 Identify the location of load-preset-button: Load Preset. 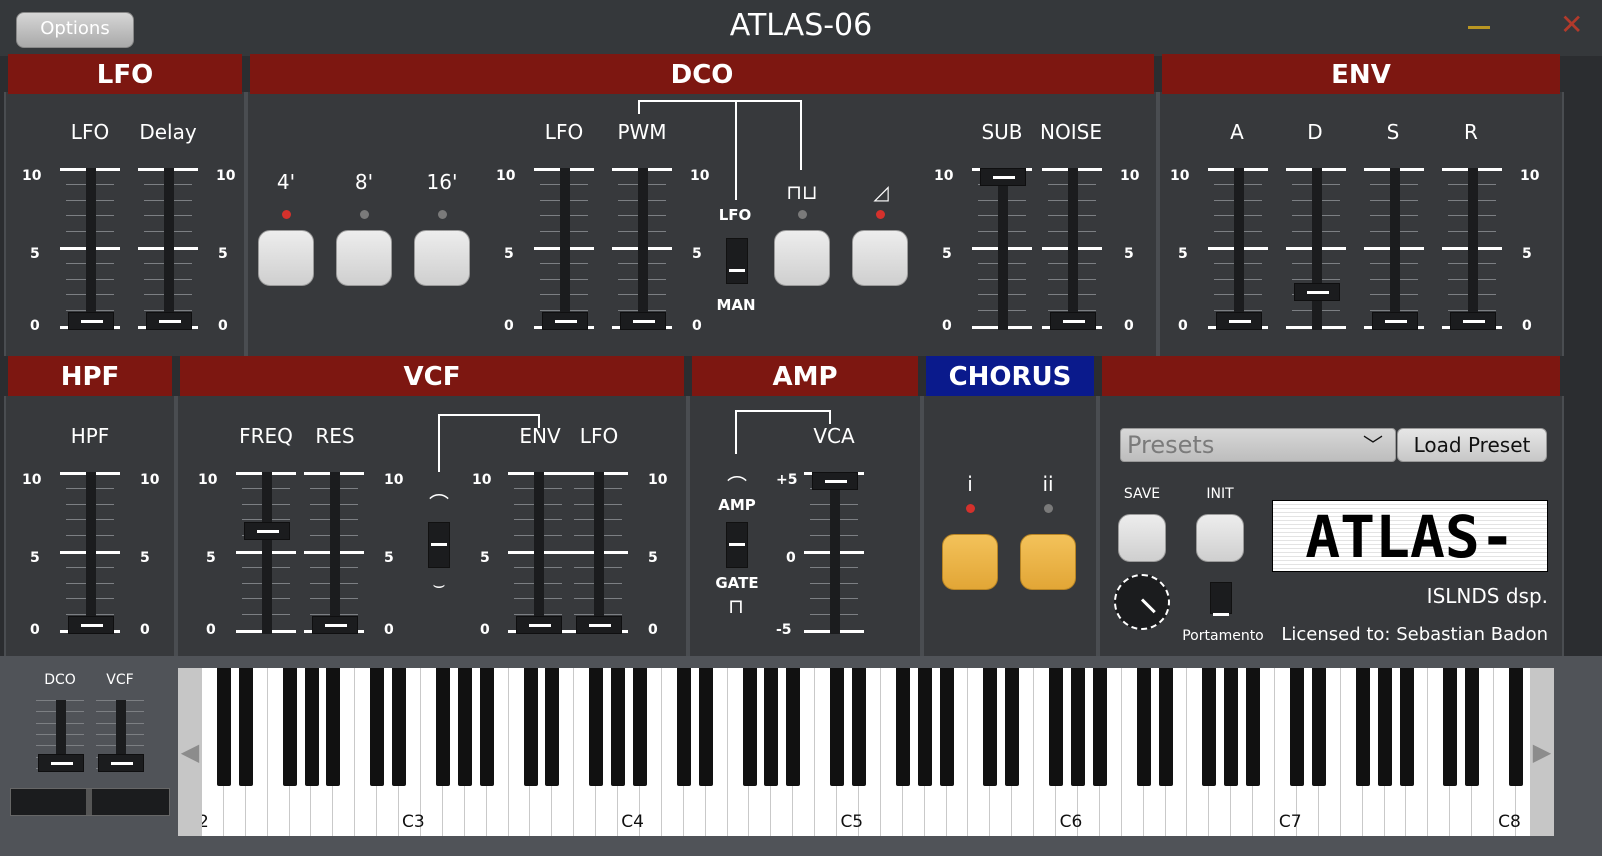
(1472, 445).